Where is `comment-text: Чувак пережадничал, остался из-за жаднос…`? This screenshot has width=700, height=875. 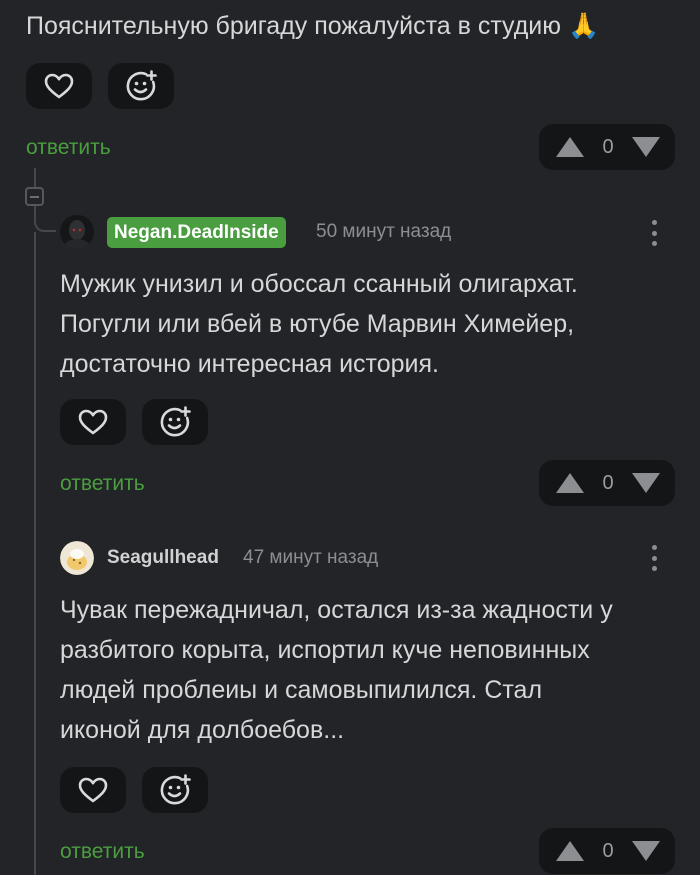
comment-text: Чувак пережадничал, остался из-за жаднос… is located at coordinates (336, 670).